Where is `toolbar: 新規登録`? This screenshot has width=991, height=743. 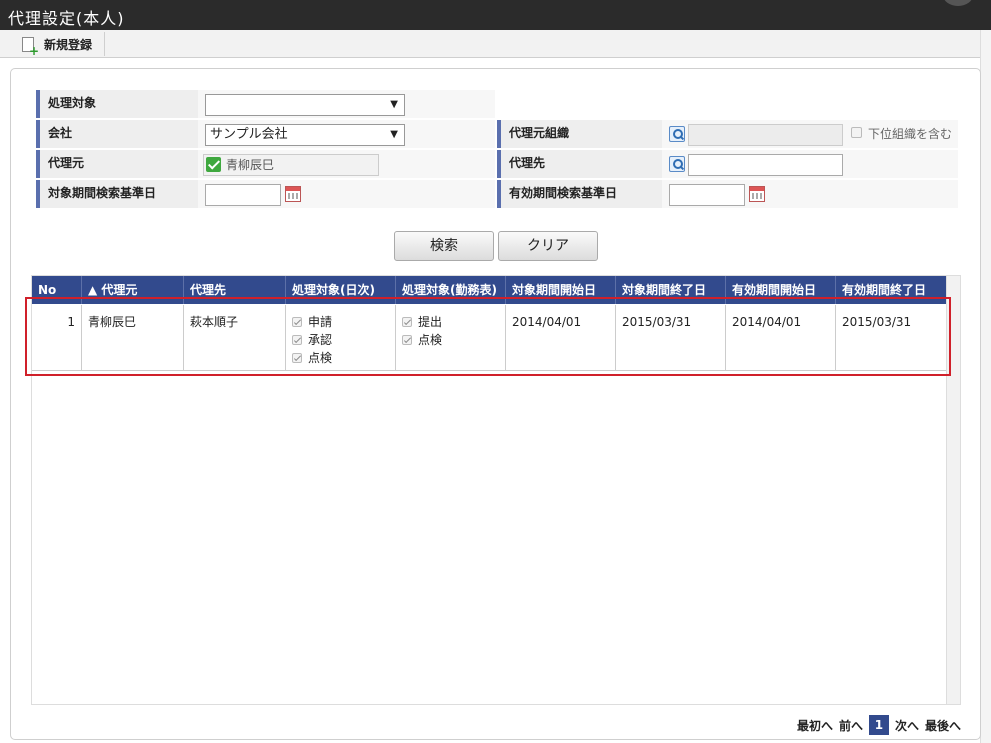 toolbar: 新規登録 is located at coordinates (490, 44).